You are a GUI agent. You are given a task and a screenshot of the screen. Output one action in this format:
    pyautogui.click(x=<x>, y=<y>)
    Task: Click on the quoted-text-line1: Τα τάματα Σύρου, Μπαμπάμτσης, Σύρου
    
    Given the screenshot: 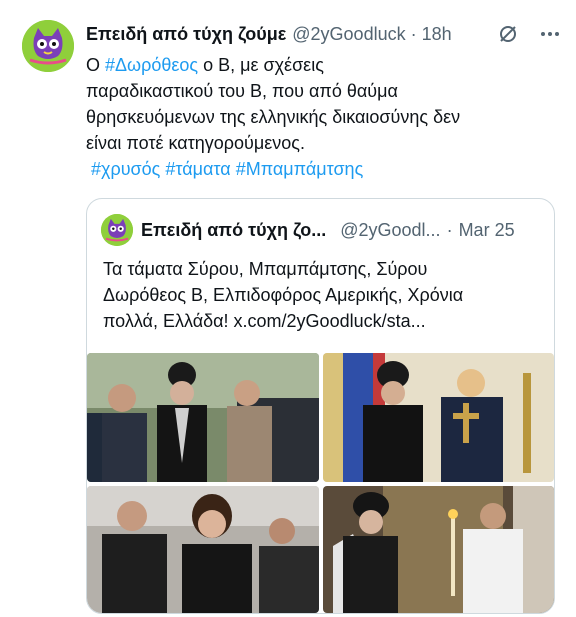 What is the action you would take?
    pyautogui.click(x=265, y=269)
    